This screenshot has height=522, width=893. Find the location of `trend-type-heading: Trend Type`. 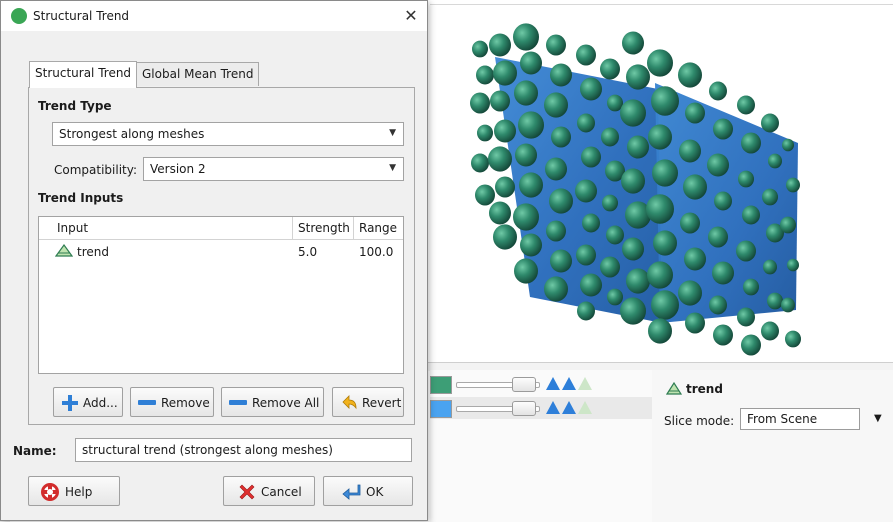

trend-type-heading: Trend Type is located at coordinates (75, 106).